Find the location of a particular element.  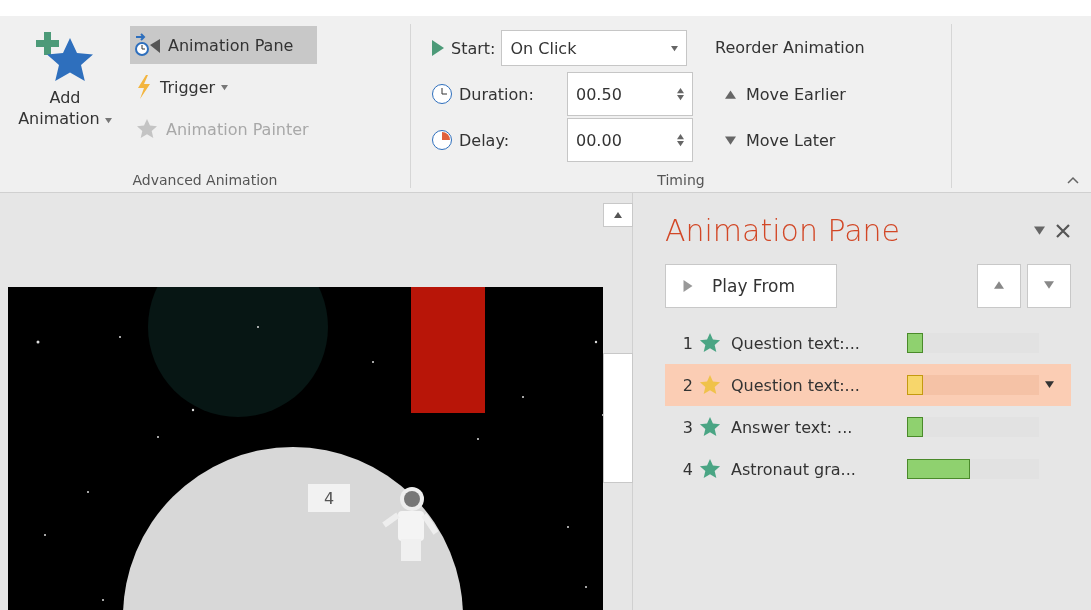

timer-icon is located at coordinates (148, 45).